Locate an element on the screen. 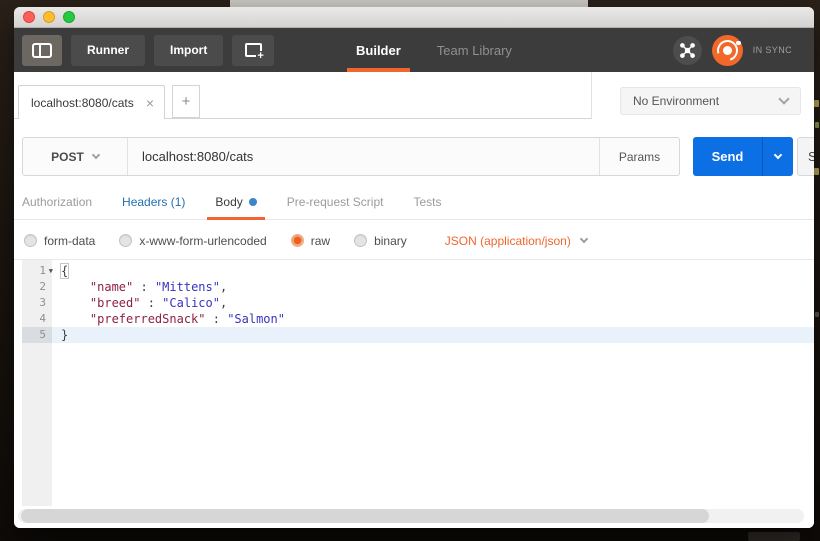 The width and height of the screenshot is (820, 541). editor-line-3: 3 "breed" : "Calico", is located at coordinates (418, 303).